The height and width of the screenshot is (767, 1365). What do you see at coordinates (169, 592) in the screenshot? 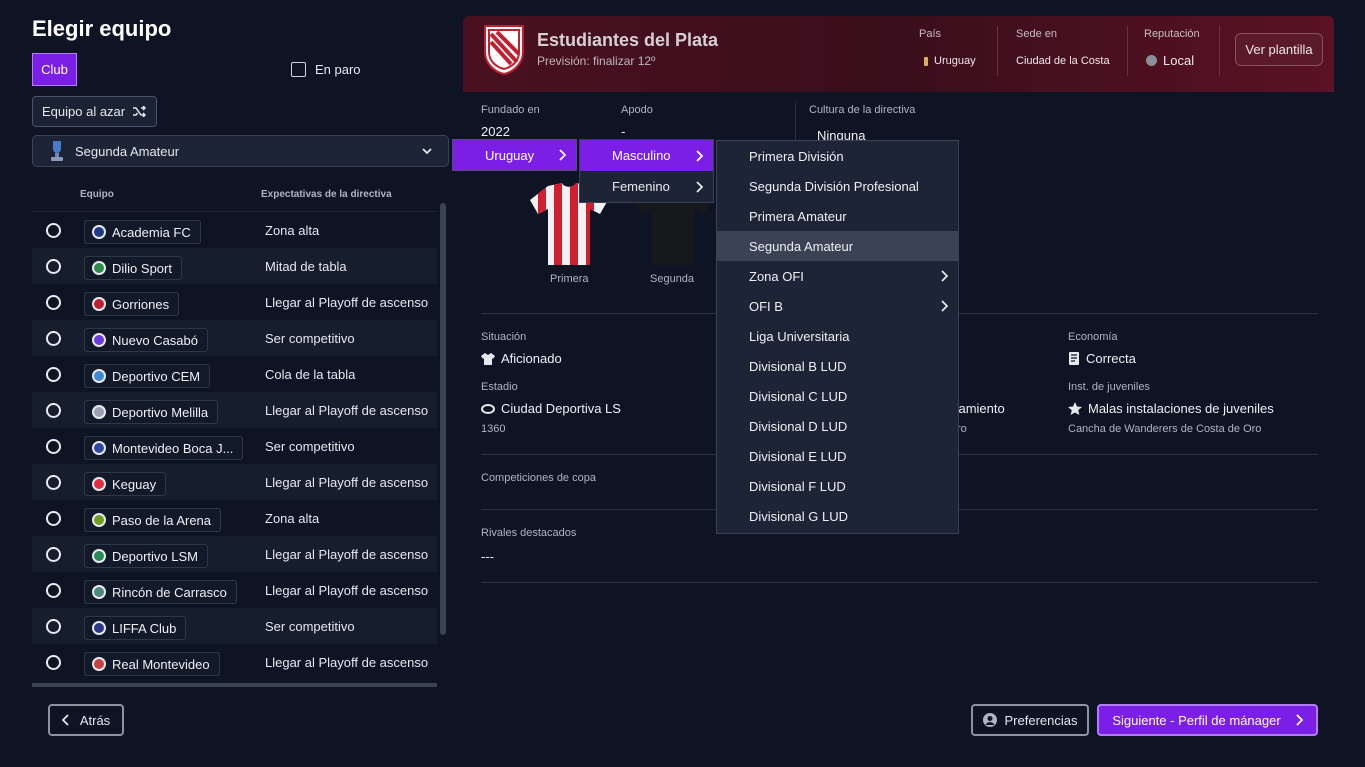
I see `team-name: Rincón de Carrasco` at bounding box center [169, 592].